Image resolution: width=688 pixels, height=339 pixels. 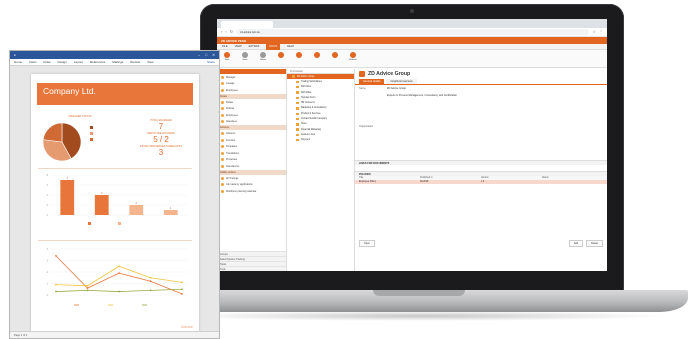 I want to click on document-ribbon-tab: Mailings, so click(x=117, y=62).